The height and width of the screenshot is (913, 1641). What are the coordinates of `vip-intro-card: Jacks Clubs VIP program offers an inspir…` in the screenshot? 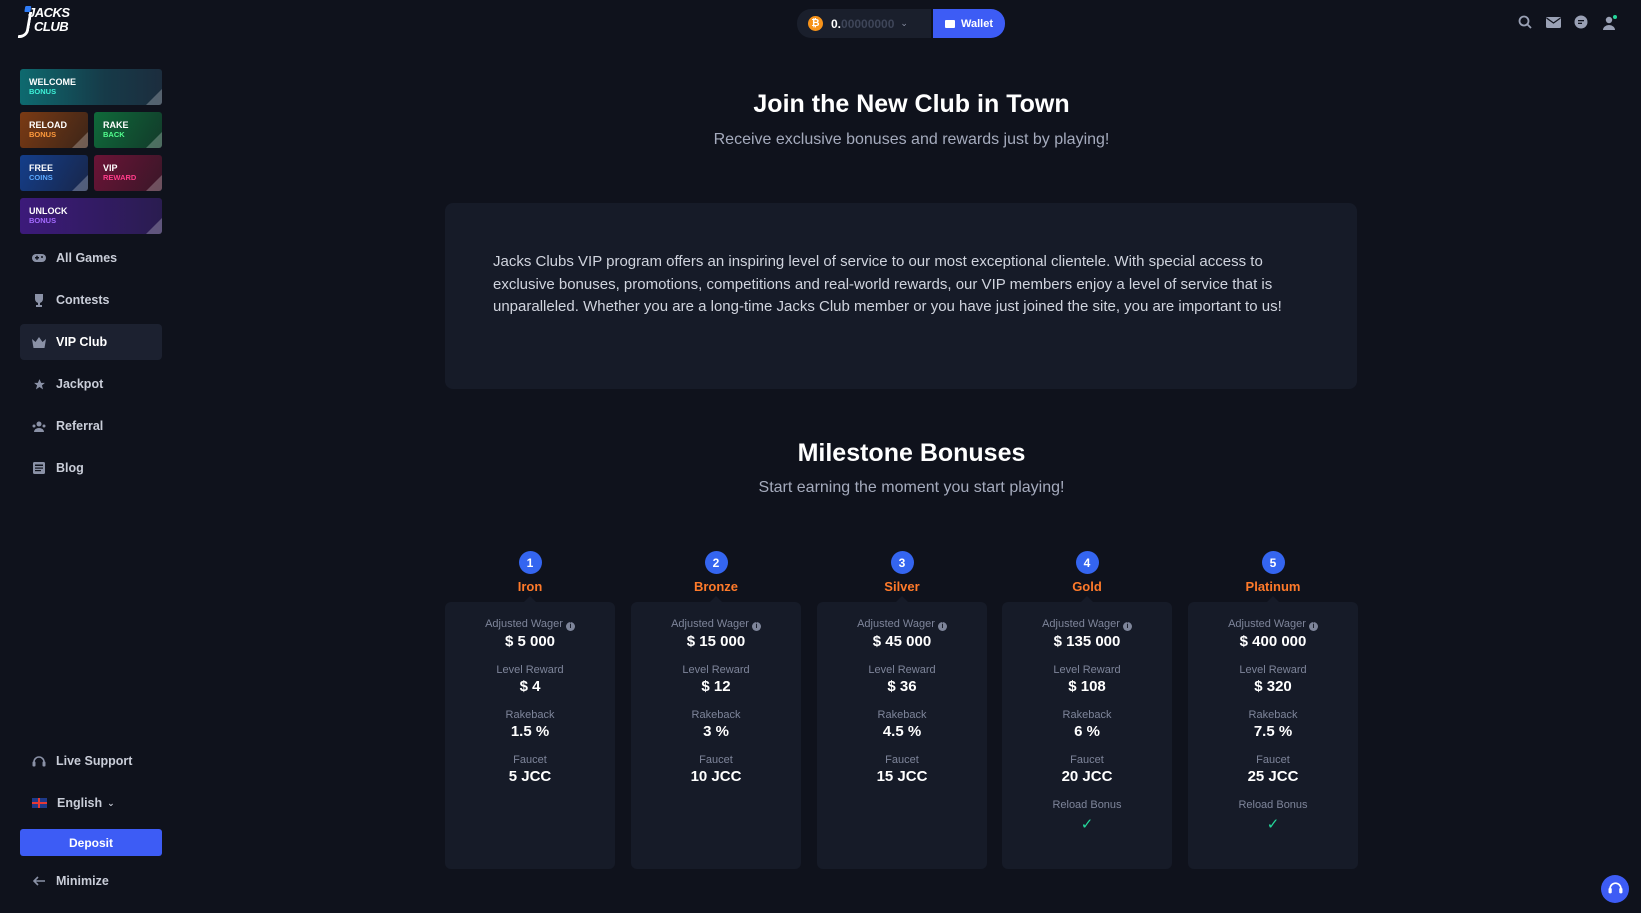 It's located at (901, 296).